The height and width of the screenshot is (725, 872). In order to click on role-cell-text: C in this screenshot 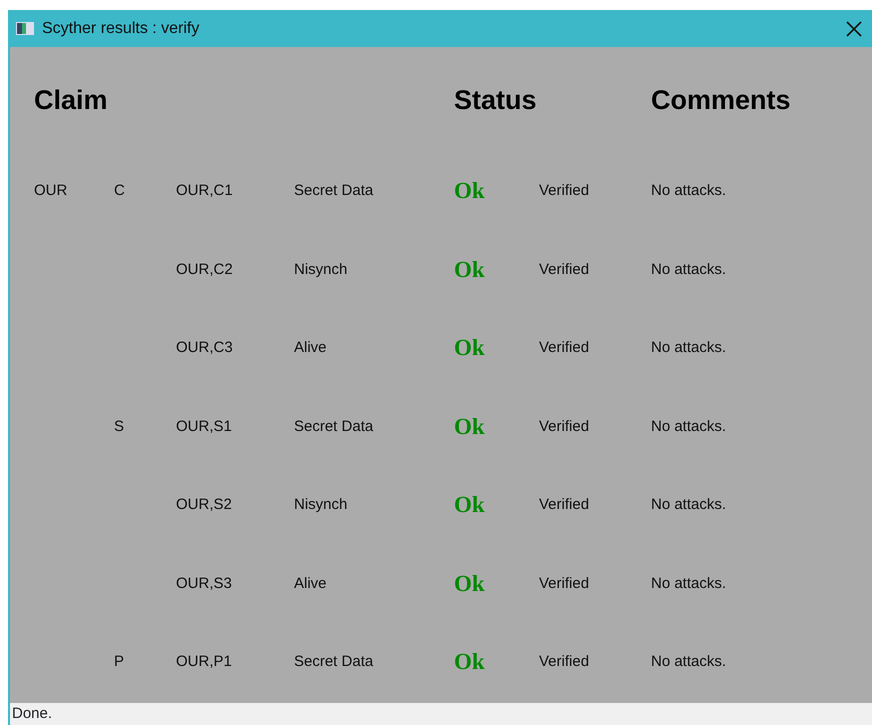, I will do `click(119, 191)`.